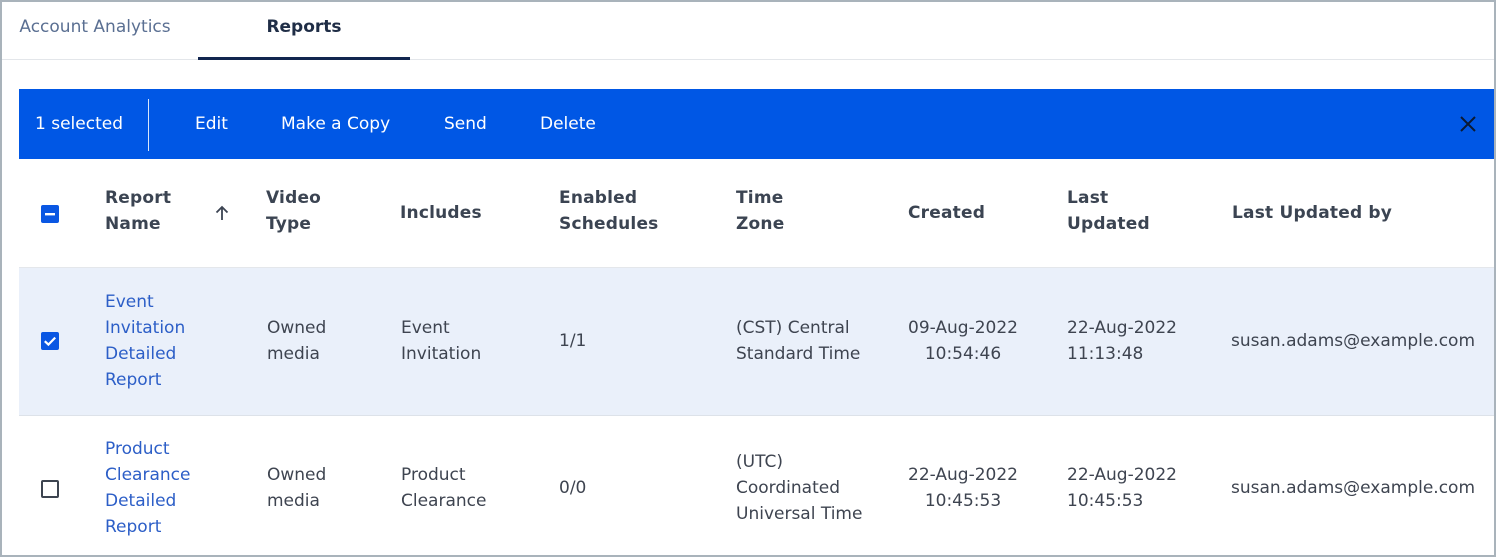  What do you see at coordinates (760, 211) in the screenshot?
I see `column-header-time-zone: Time Zone` at bounding box center [760, 211].